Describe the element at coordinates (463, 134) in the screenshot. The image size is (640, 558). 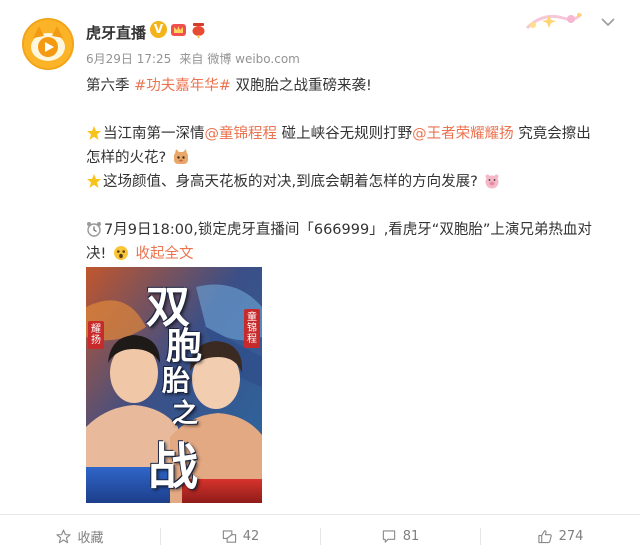
I see `mention-yaoyang: @王者荣耀耀扬` at that location.